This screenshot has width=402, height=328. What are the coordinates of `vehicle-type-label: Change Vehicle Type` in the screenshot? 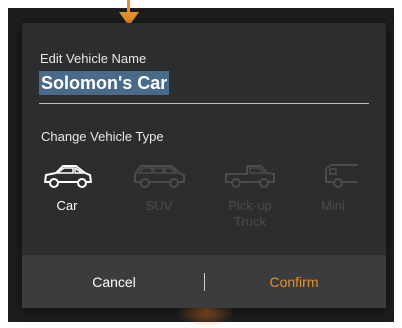 It's located at (102, 136).